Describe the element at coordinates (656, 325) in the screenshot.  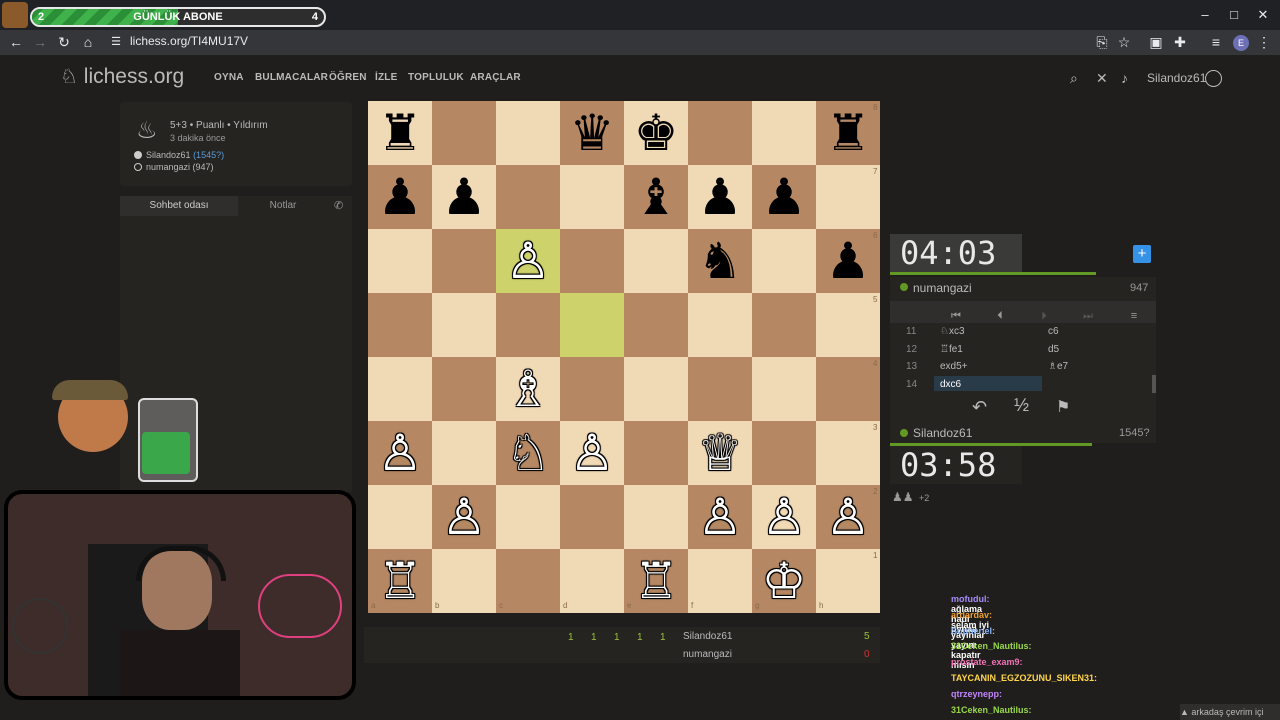
I see `square-e5` at that location.